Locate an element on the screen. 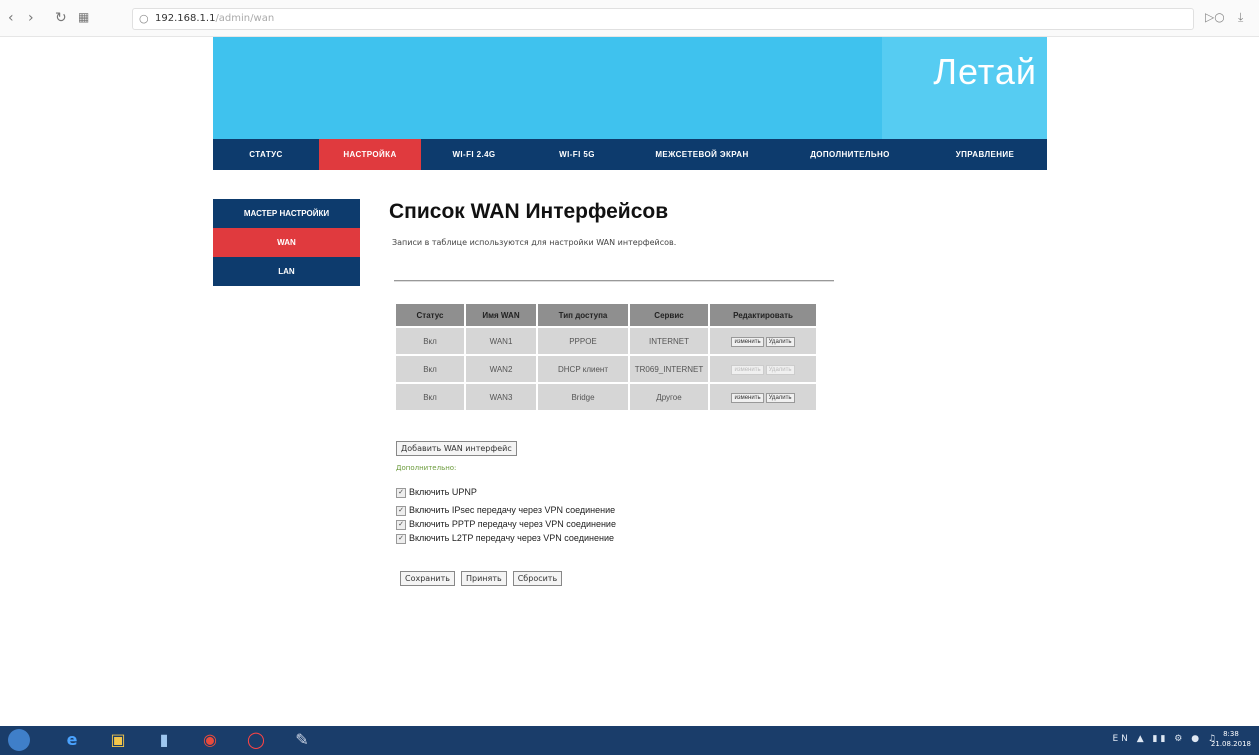  add-wan-button: Добавить WAN интерфейс is located at coordinates (456, 448).